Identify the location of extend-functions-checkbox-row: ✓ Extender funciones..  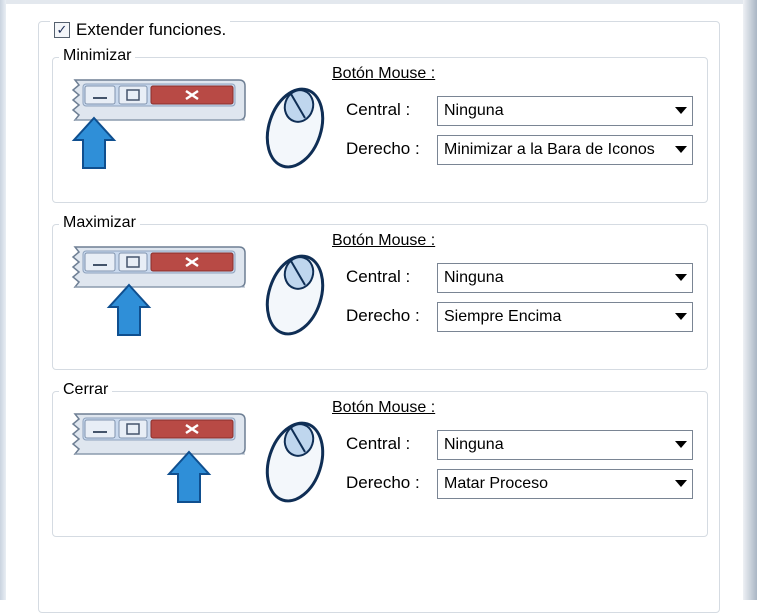
(140, 30).